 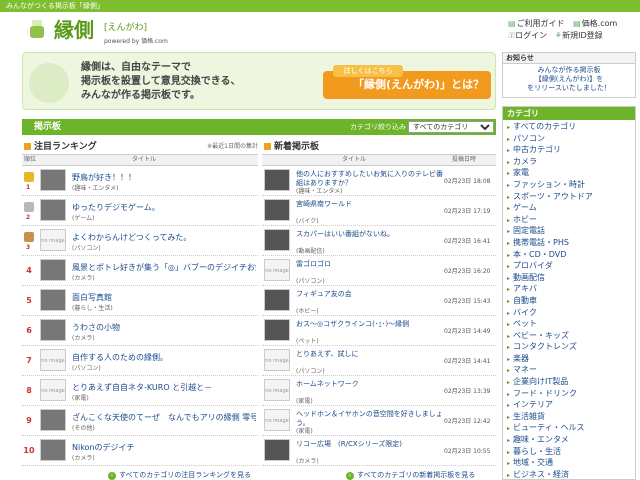 I want to click on category-link: ▸ 暮らし・生活, so click(x=571, y=453).